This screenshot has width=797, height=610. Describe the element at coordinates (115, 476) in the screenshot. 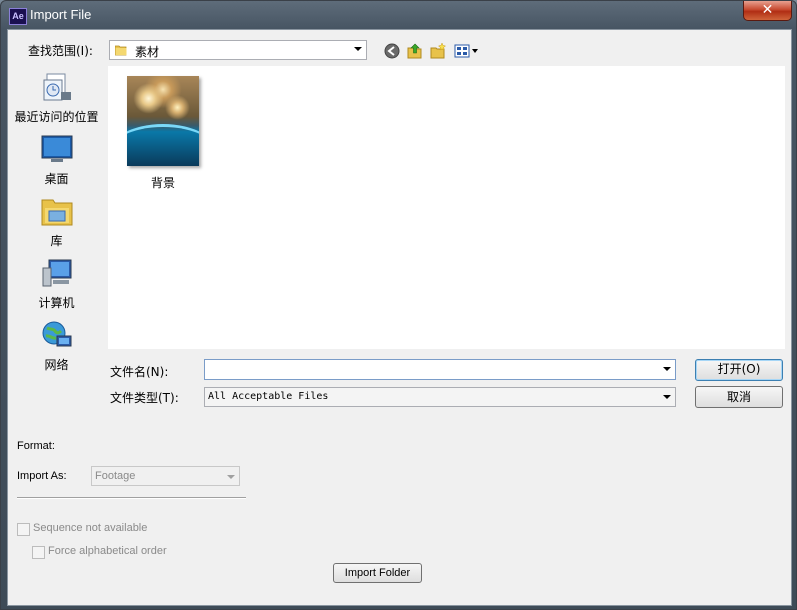

I see `import-as-value: Footage` at that location.